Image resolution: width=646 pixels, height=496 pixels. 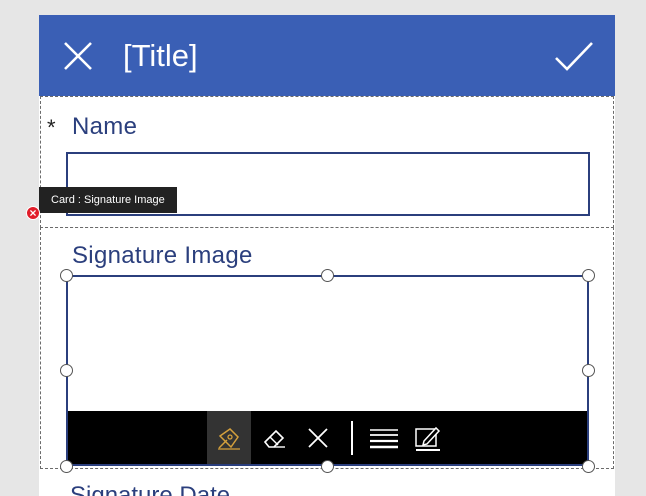 I want to click on card-tooltip: Card : Signature Image, so click(x=108, y=200).